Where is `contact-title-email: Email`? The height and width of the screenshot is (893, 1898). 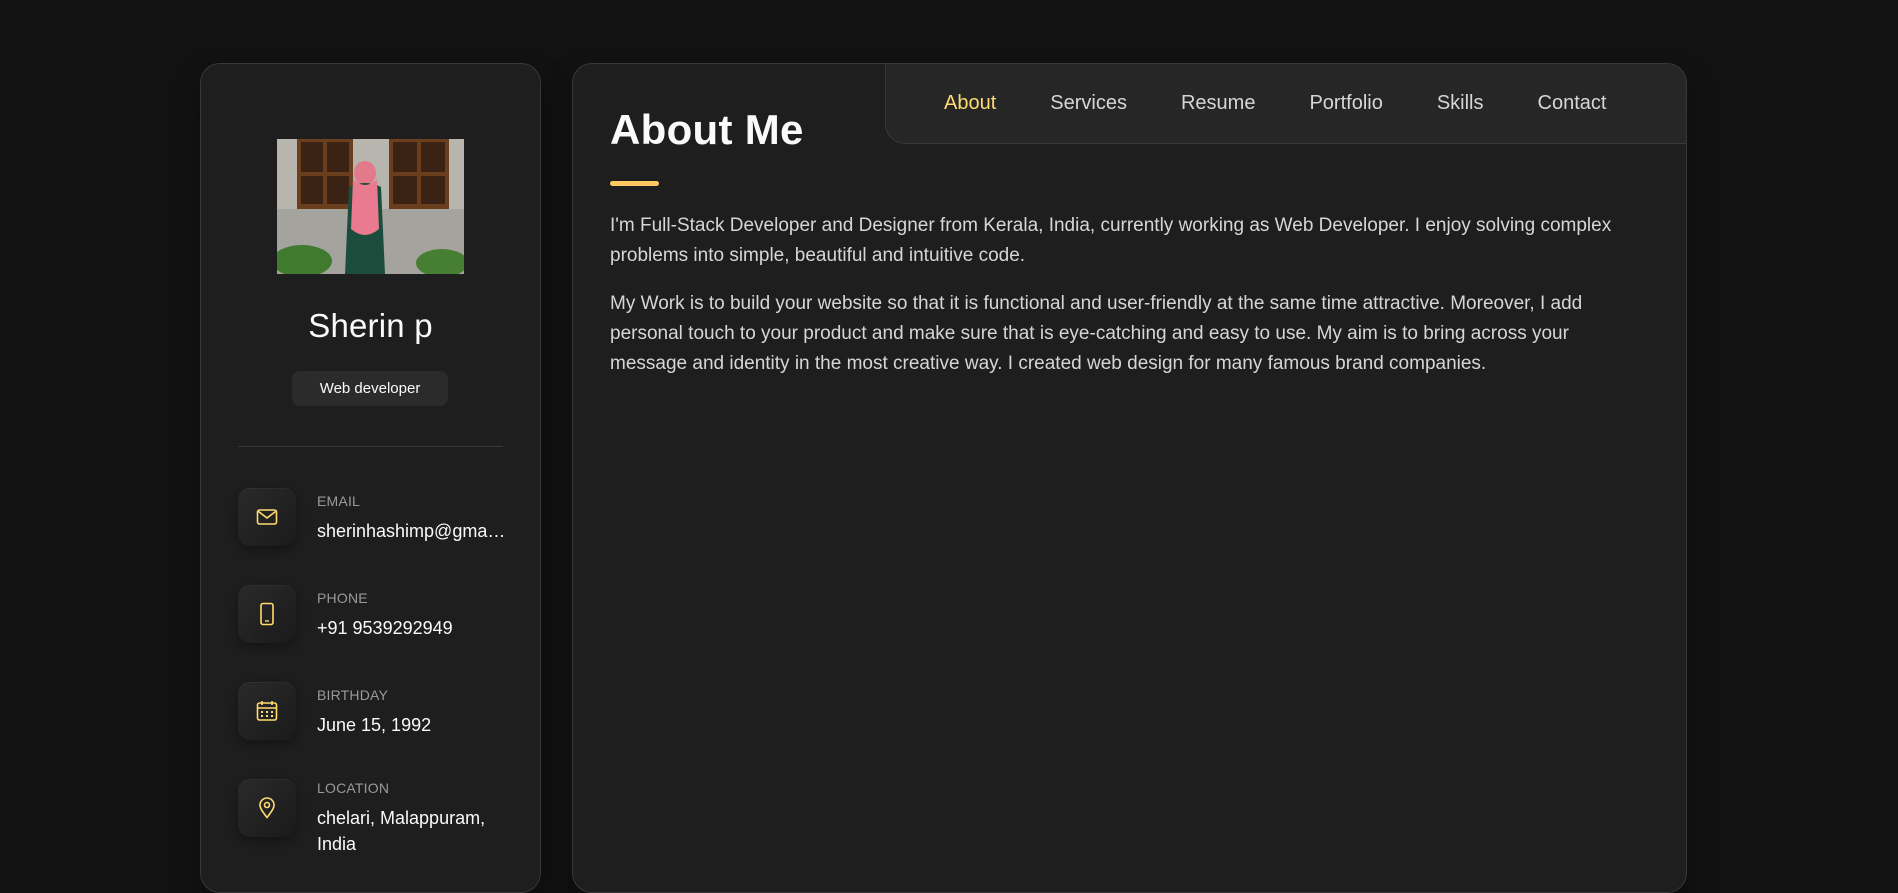 contact-title-email: Email is located at coordinates (339, 501).